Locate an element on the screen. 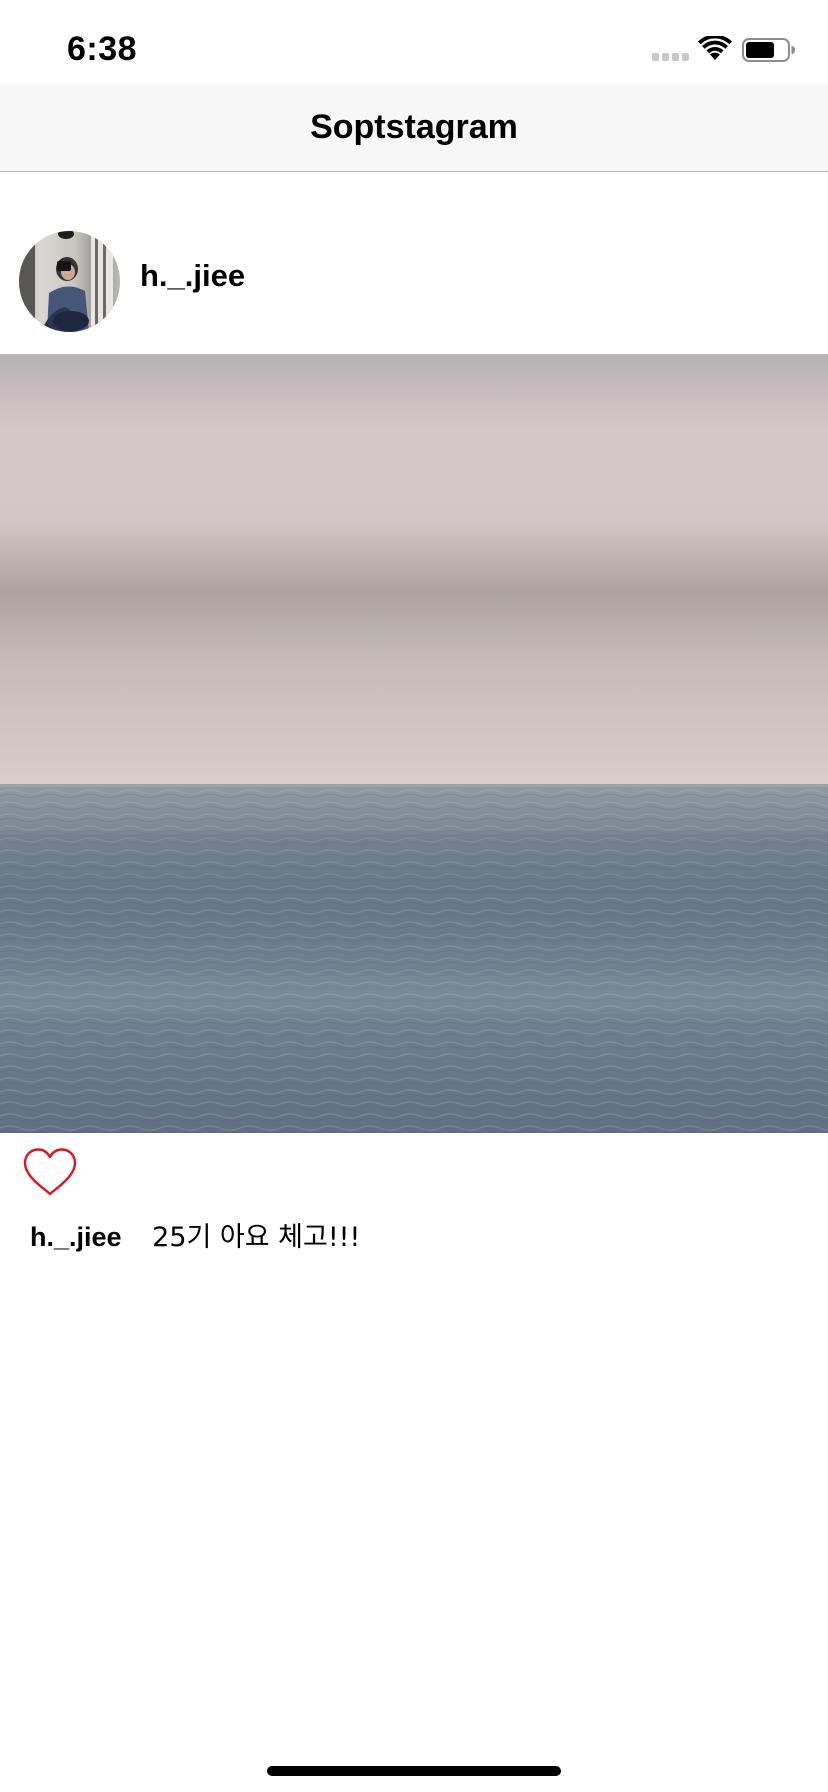  avatar-photo is located at coordinates (69, 281).